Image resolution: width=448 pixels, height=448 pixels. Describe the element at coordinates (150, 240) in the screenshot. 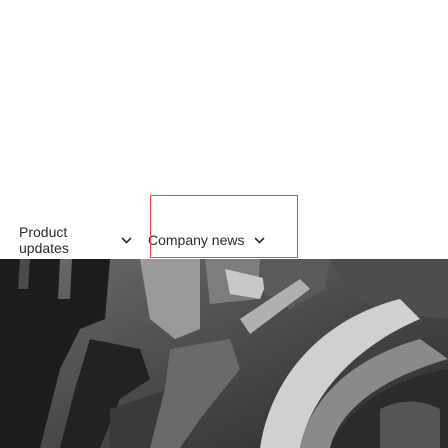

I see `tab-divider` at that location.